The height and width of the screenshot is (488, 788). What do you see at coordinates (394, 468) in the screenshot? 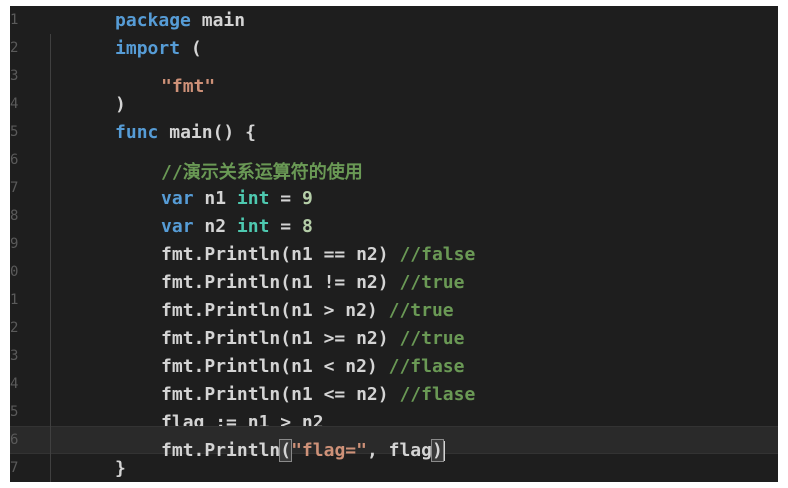
I see `code-line-17: 7 }` at bounding box center [394, 468].